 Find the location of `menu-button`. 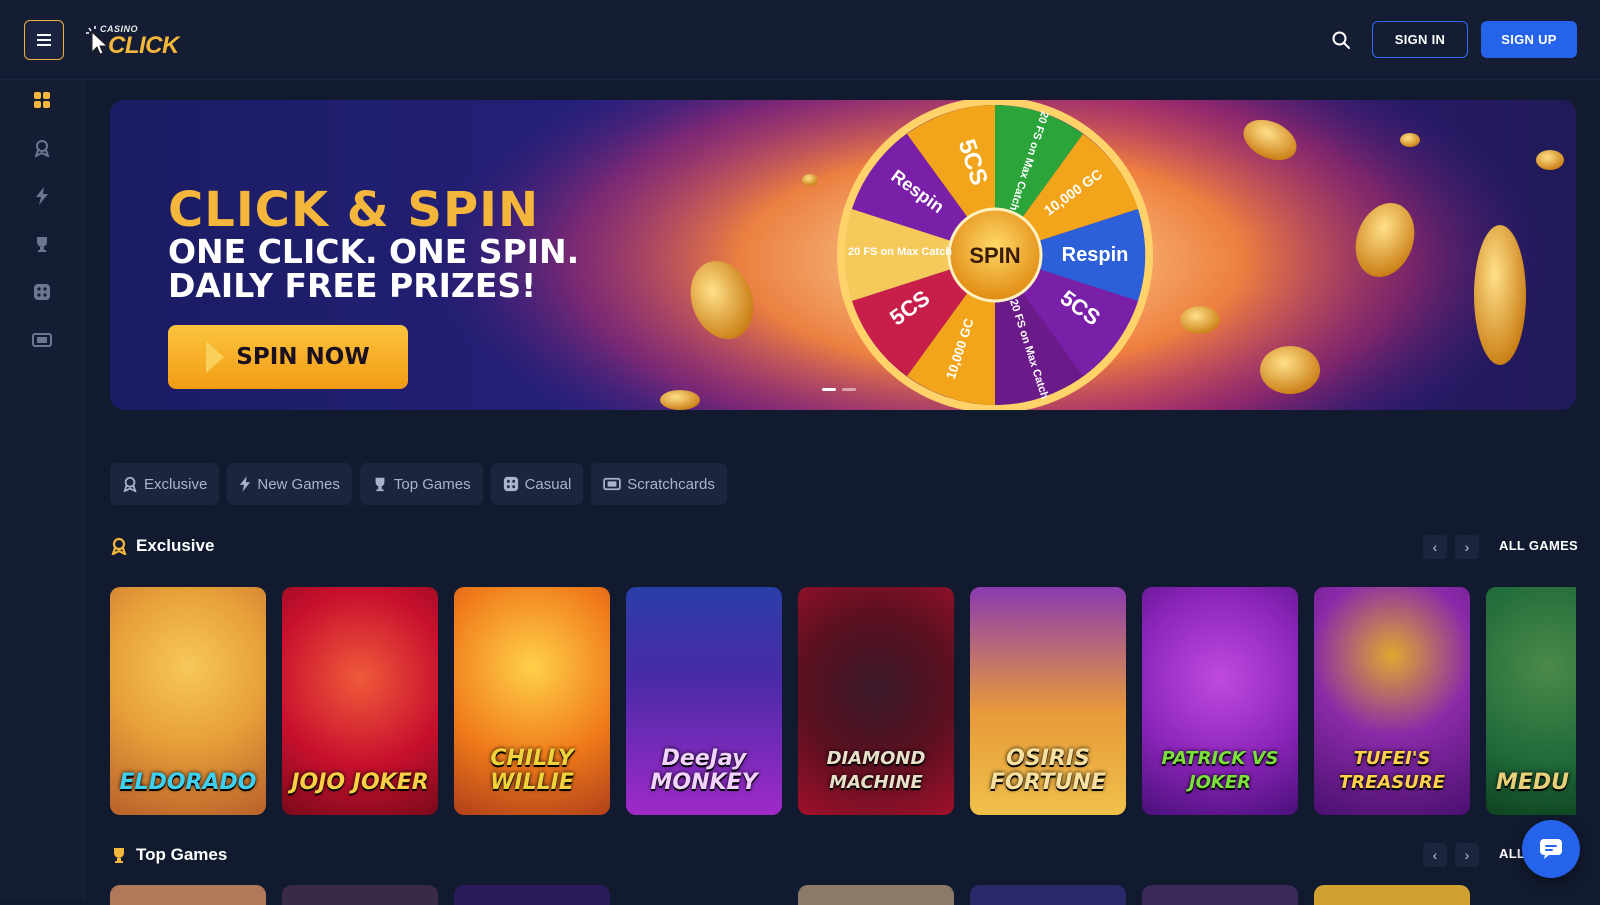

menu-button is located at coordinates (44, 40).